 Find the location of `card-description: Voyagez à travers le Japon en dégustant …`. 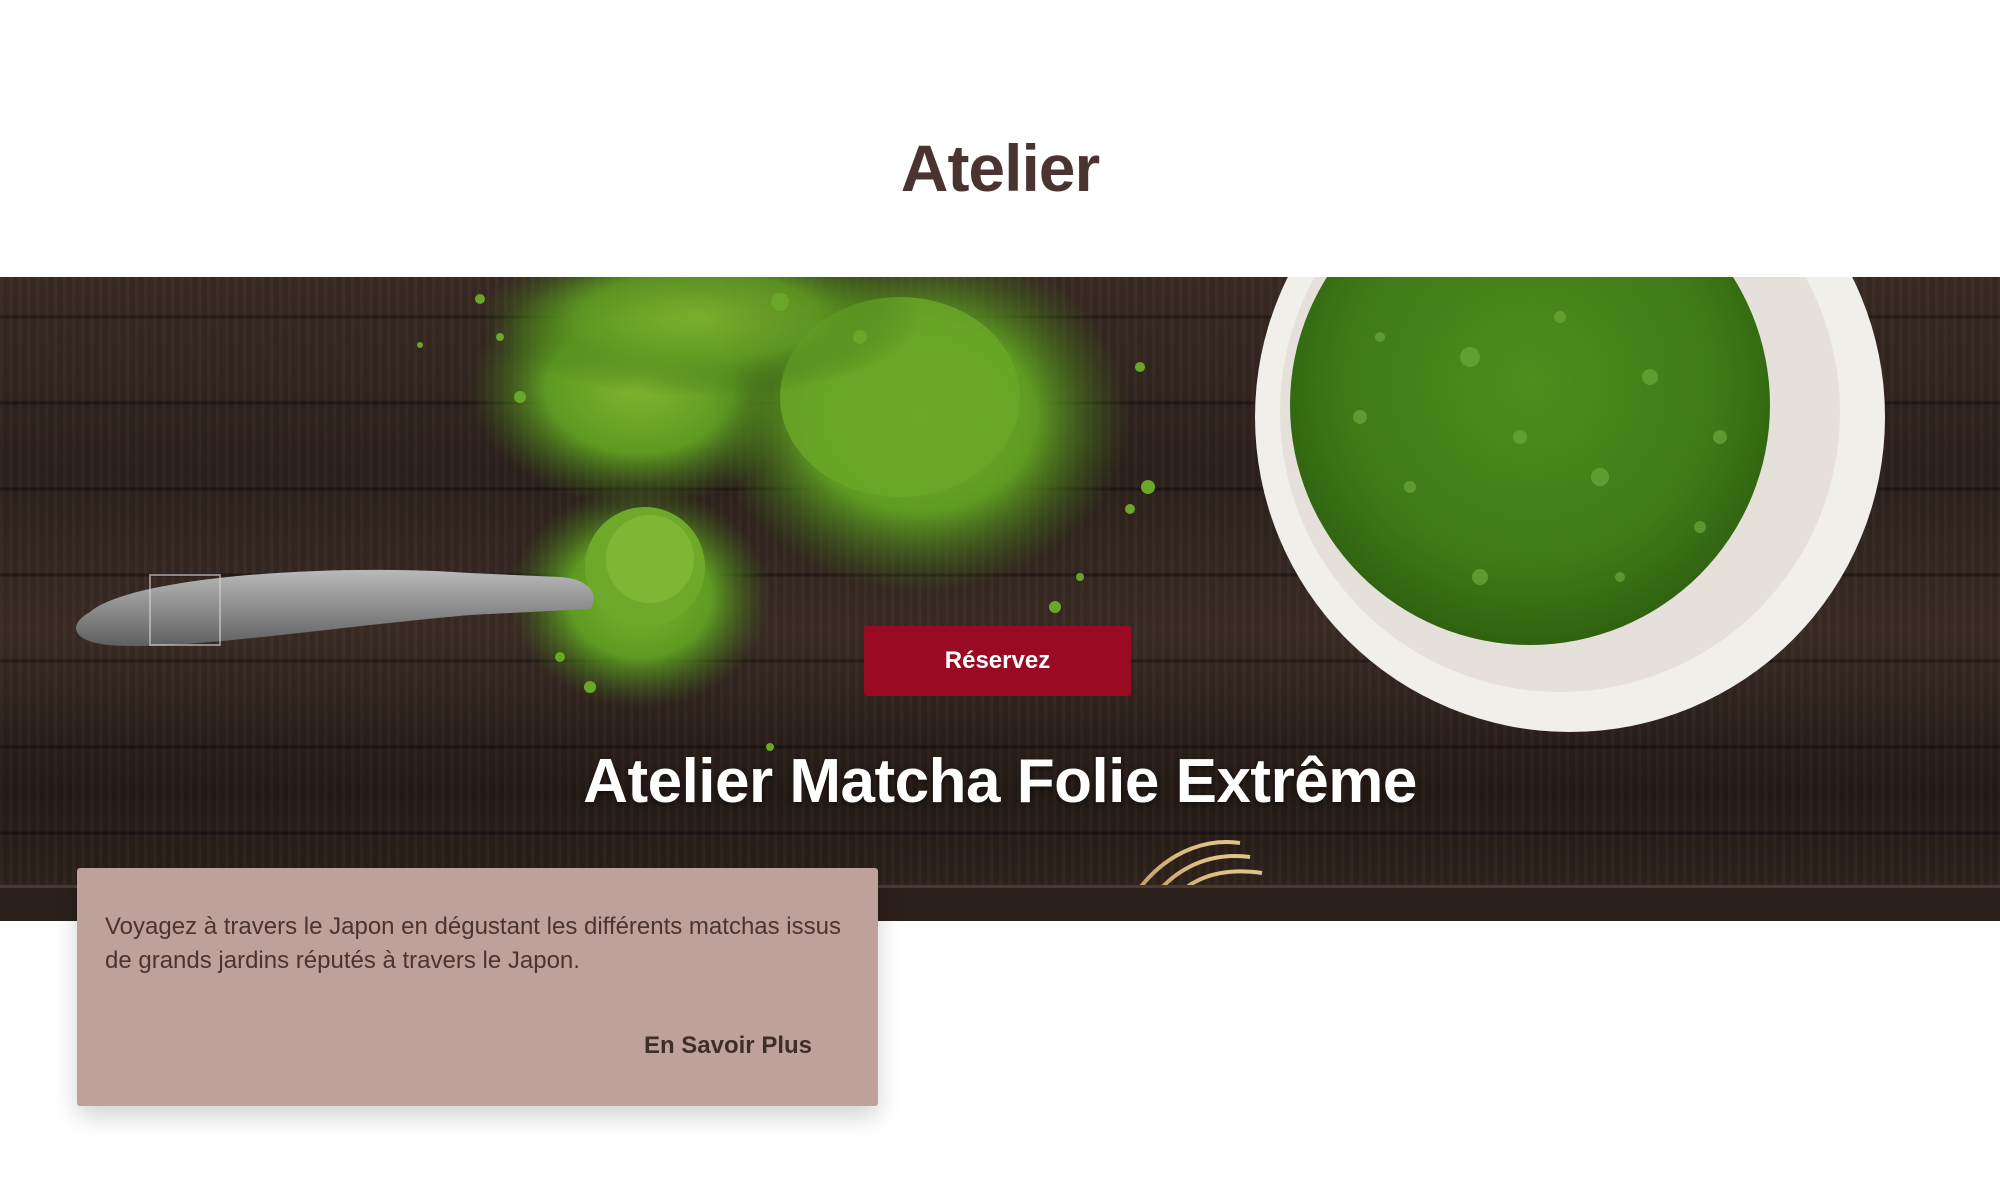

card-description: Voyagez à travers le Japon en dégustant … is located at coordinates (473, 943).